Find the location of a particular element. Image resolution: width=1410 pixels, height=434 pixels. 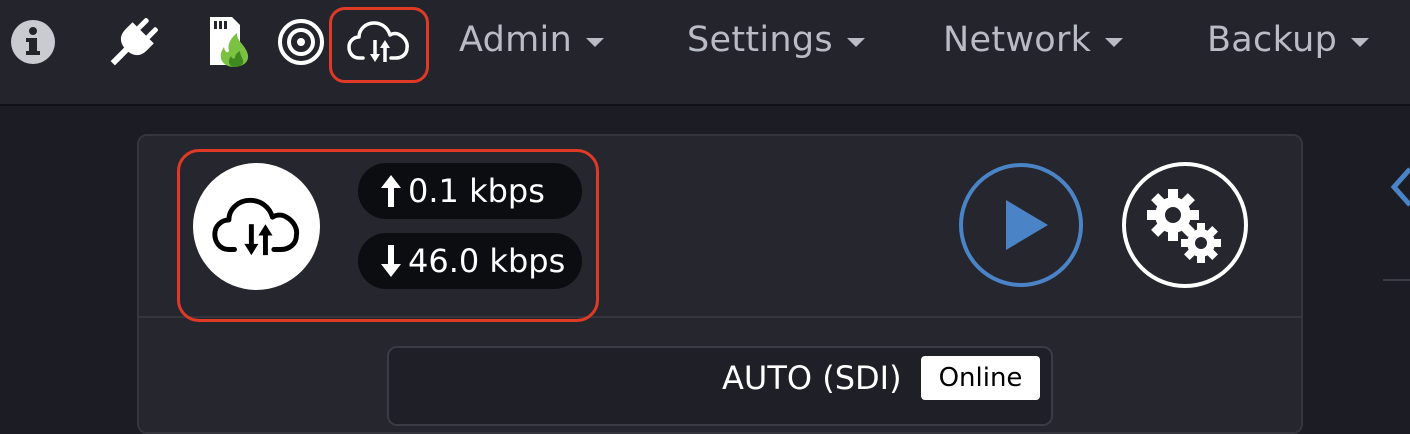

settings-gear-button is located at coordinates (1185, 225).